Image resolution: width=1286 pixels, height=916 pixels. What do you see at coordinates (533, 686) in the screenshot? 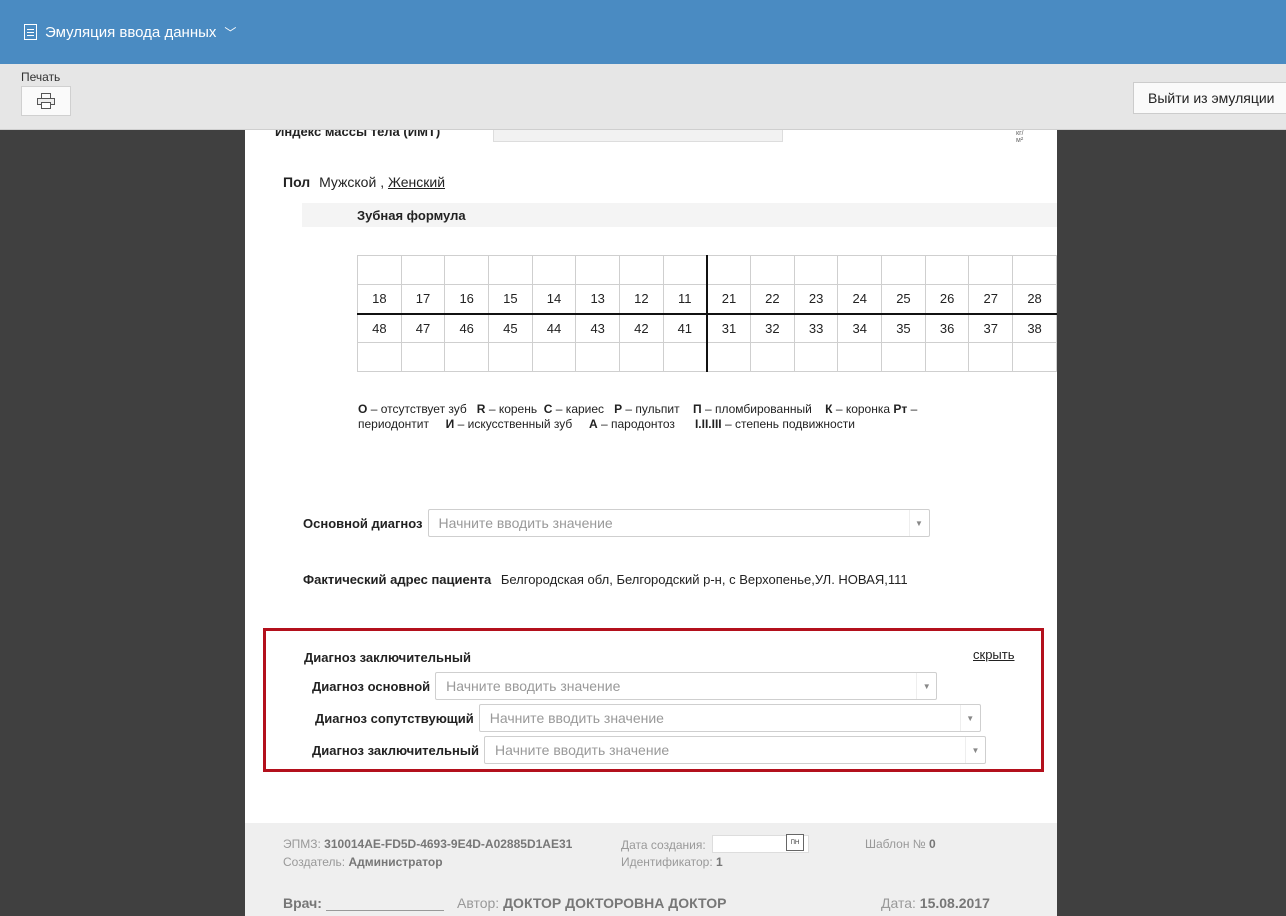
I see `final-diagnosis-main-placeholder: Начните вводить значение` at bounding box center [533, 686].